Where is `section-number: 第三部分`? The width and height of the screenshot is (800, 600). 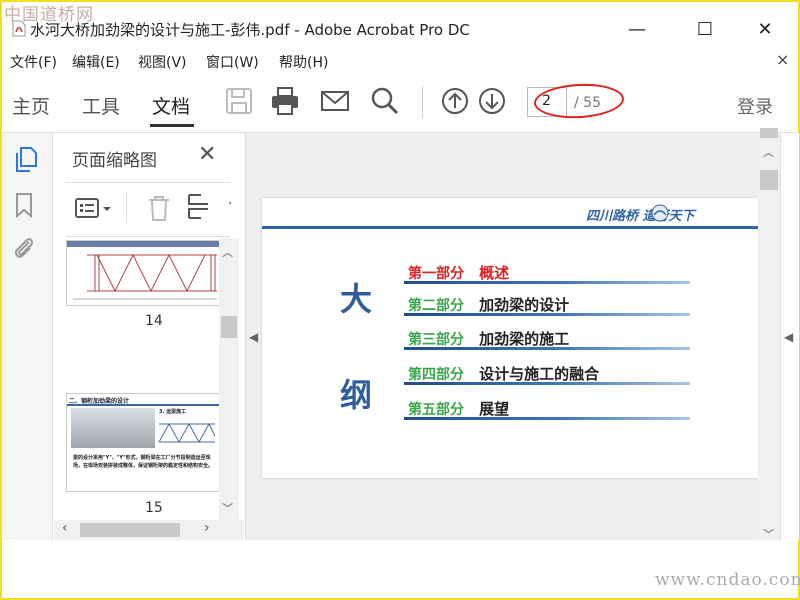 section-number: 第三部分 is located at coordinates (436, 340).